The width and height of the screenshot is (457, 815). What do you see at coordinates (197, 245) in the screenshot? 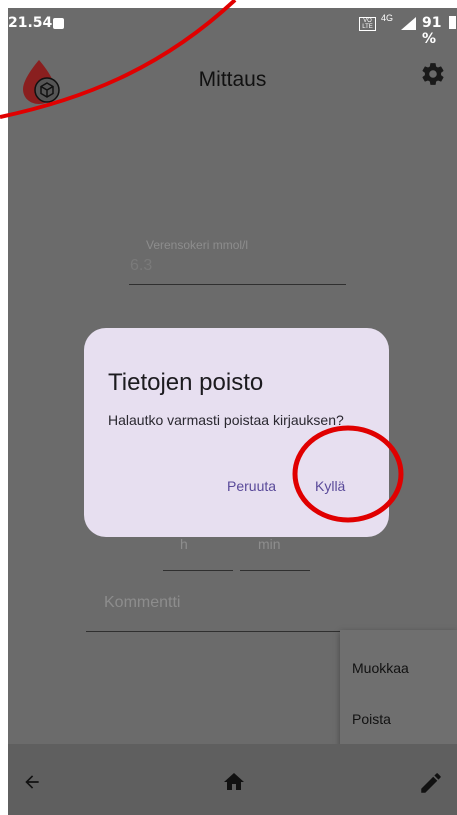
I see `glucose-label: Verensokeri mmol/l` at bounding box center [197, 245].